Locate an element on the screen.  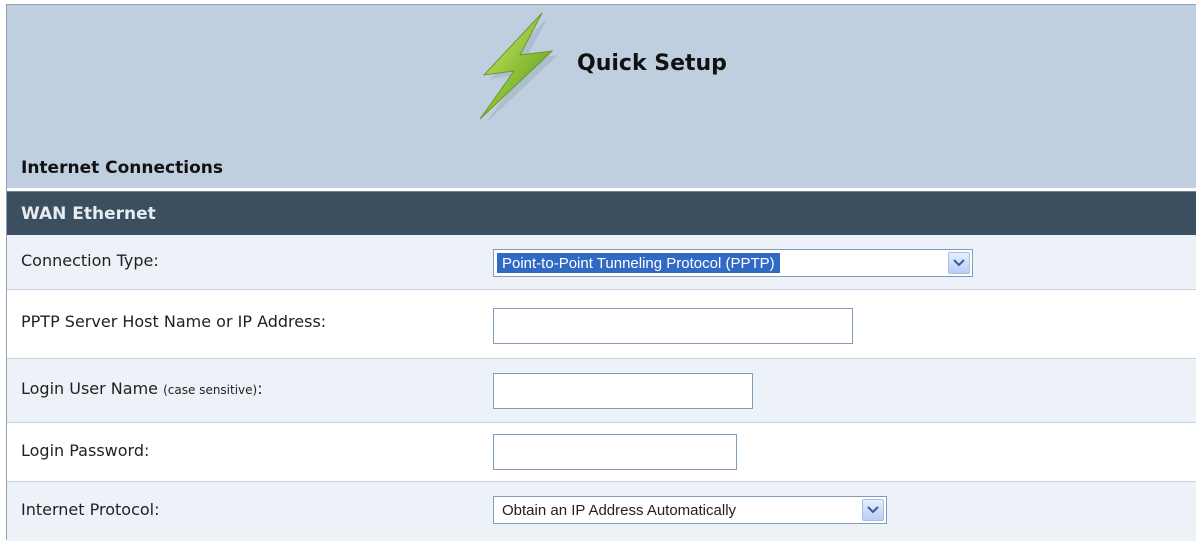
section-title: Internet Connections is located at coordinates (122, 168).